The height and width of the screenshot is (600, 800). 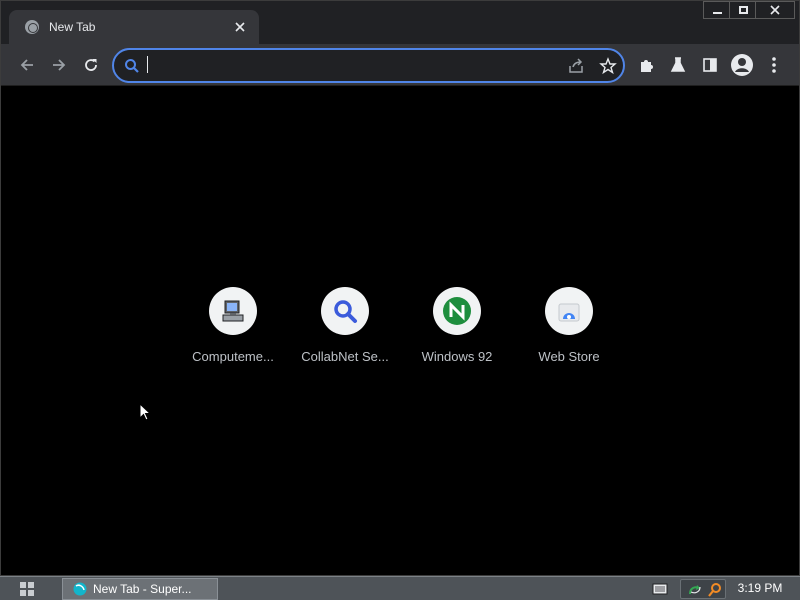 I want to click on extensions-icon, so click(x=647, y=66).